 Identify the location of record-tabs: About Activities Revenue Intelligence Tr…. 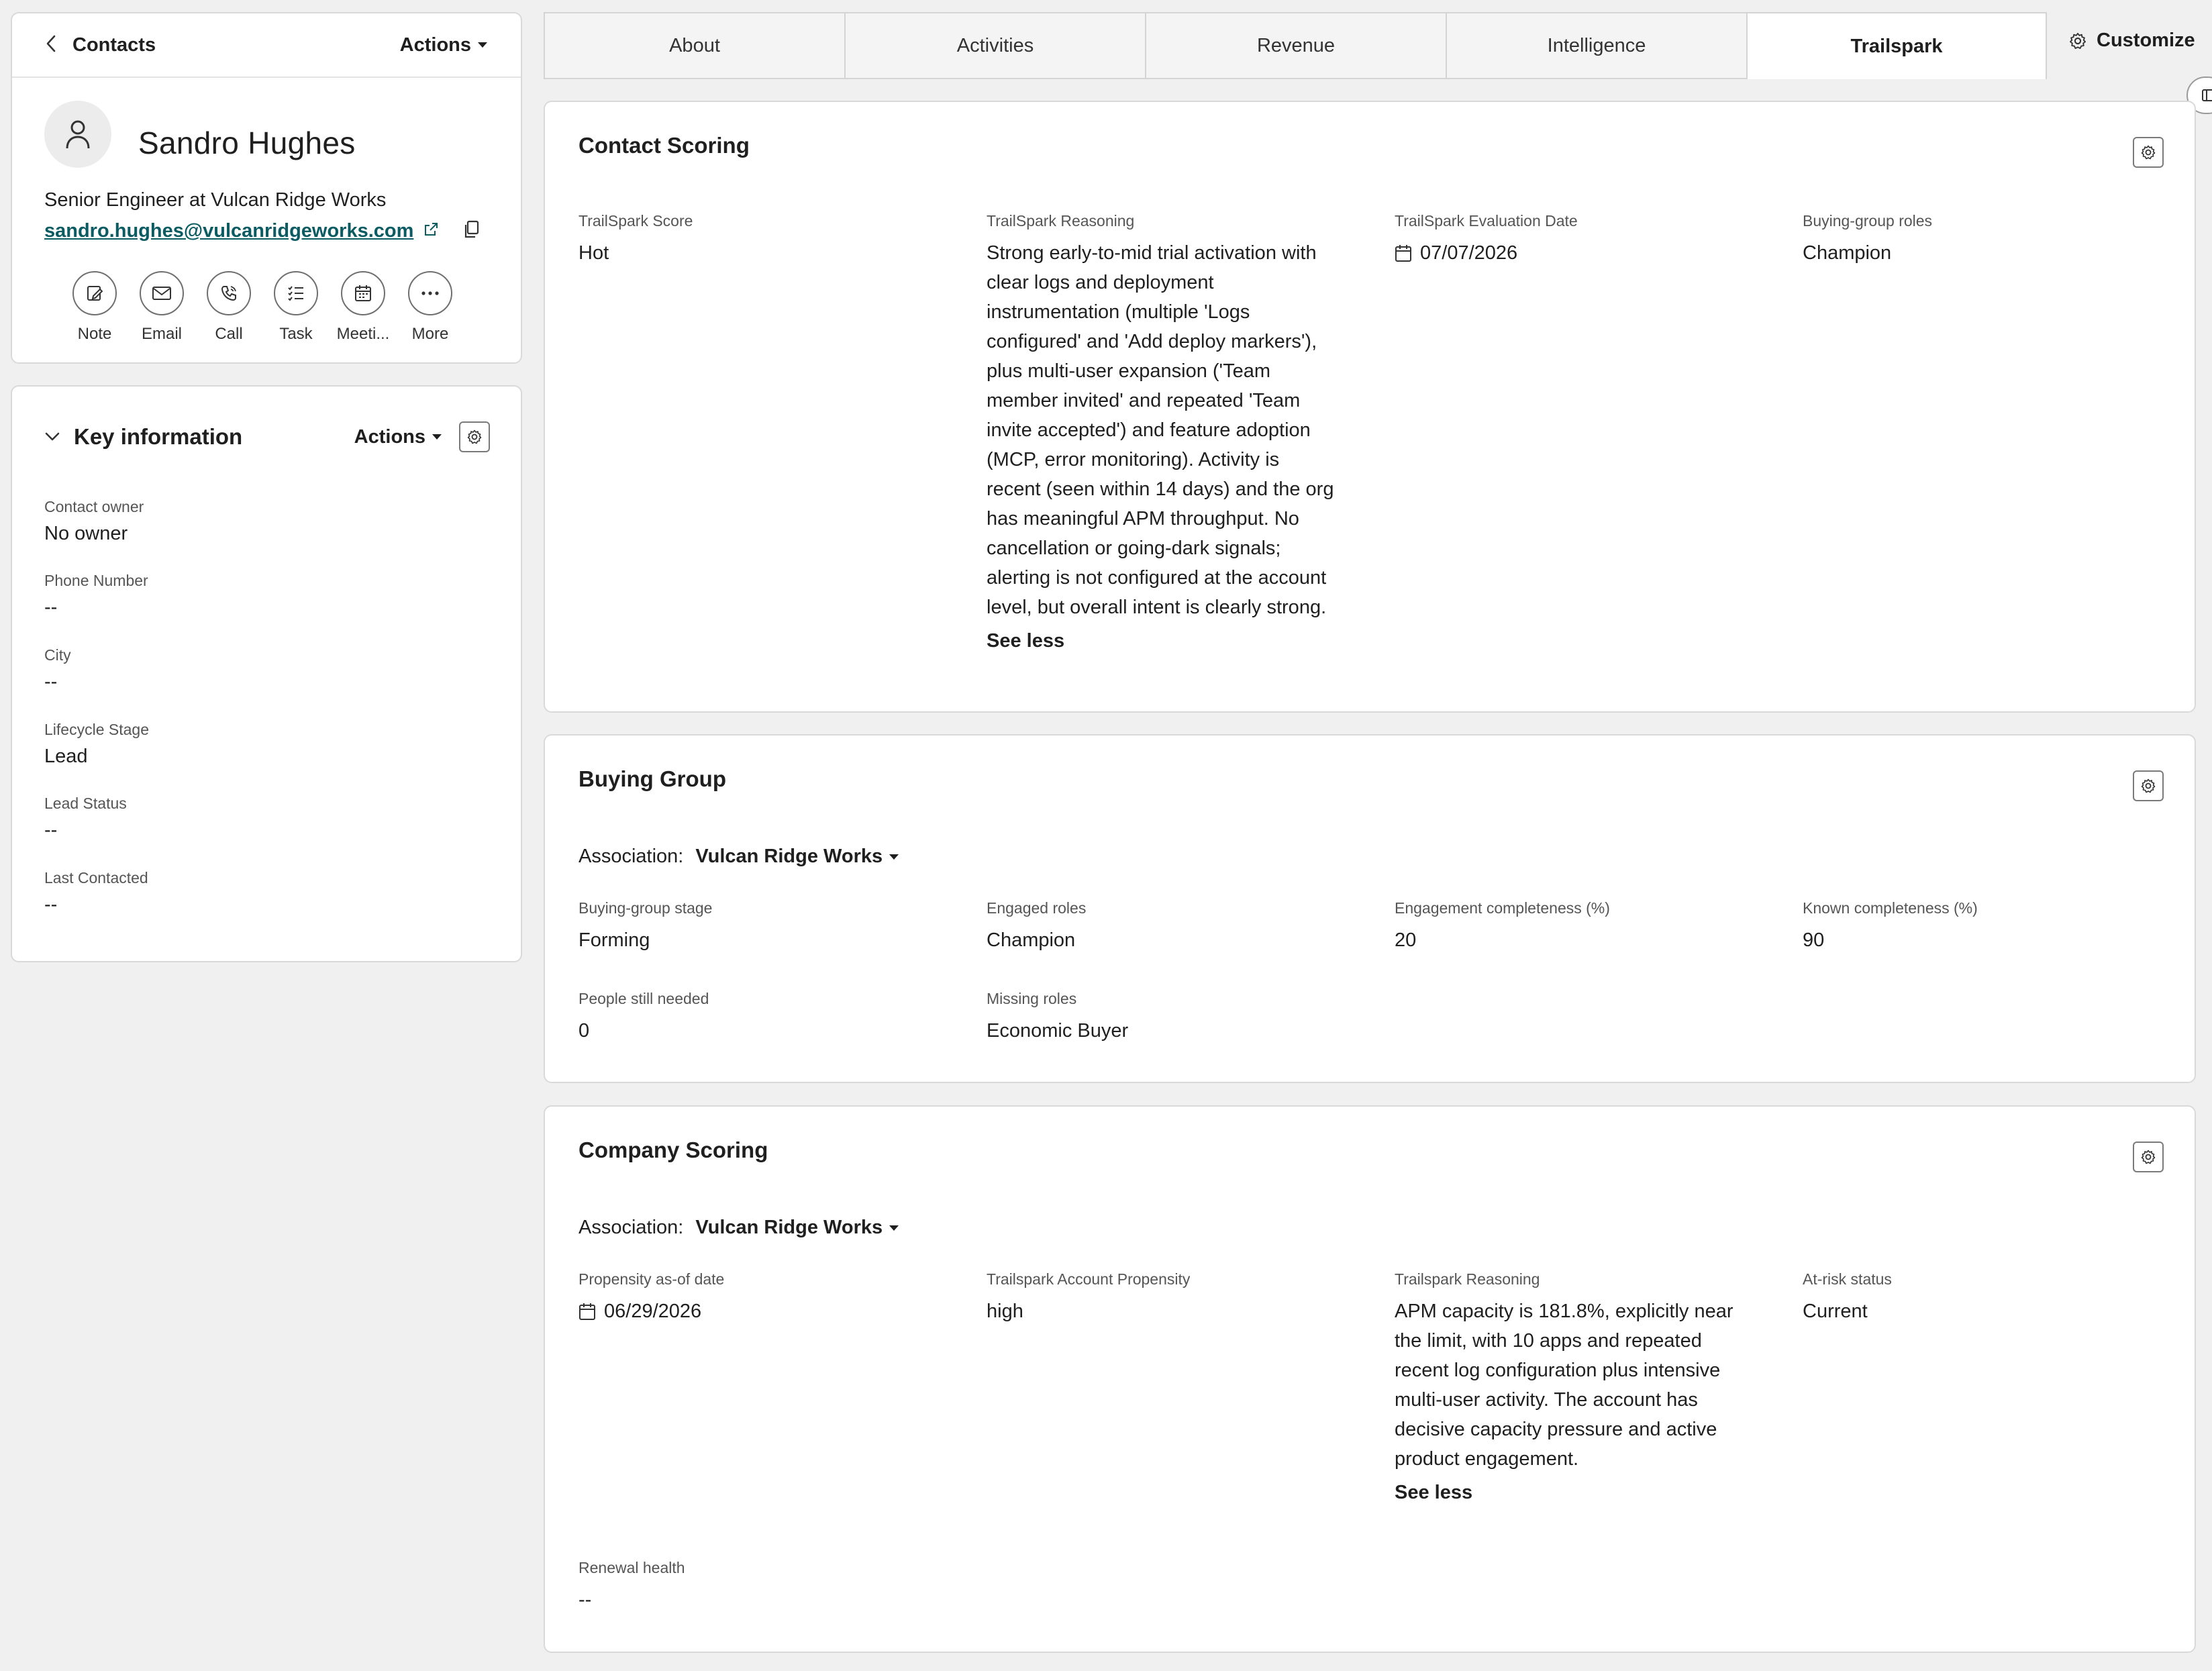
(1296, 45).